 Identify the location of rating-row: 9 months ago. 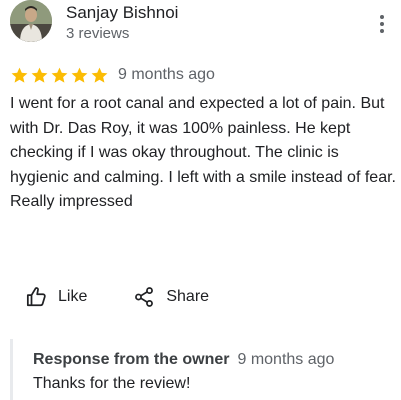
(112, 75).